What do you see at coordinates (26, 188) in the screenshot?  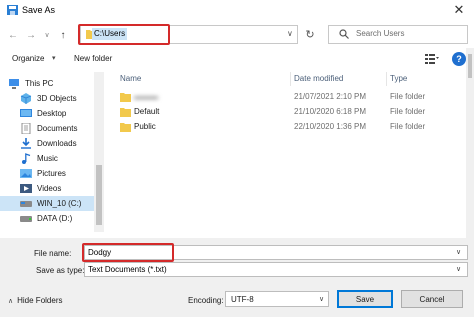 I see `video-icon` at bounding box center [26, 188].